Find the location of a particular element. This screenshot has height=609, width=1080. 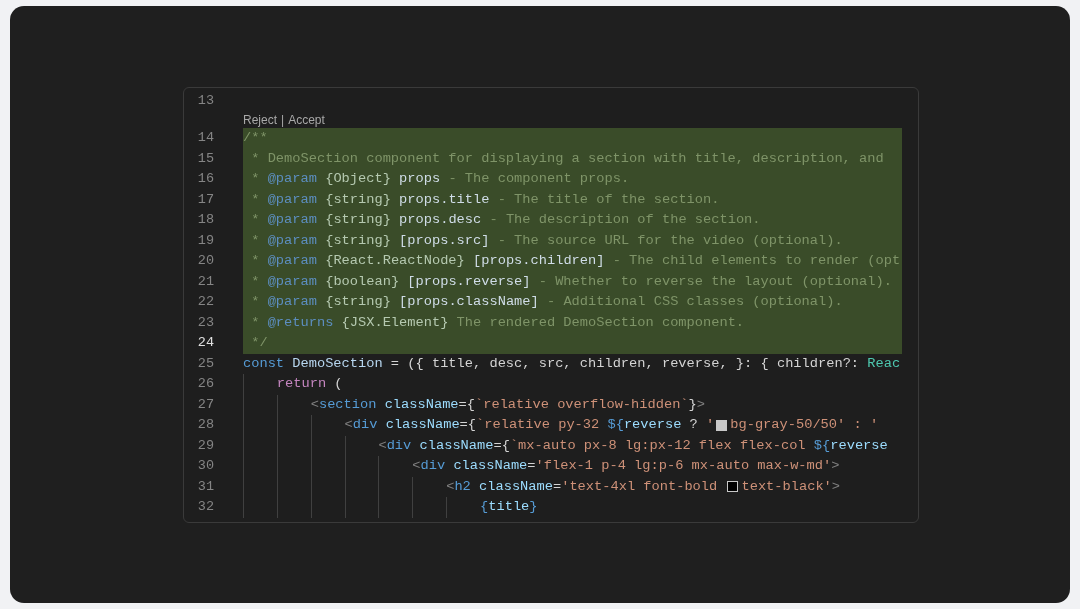

code-text: * @param {string} [props.src] - The source URL for the video (optional). is located at coordinates (546, 240).